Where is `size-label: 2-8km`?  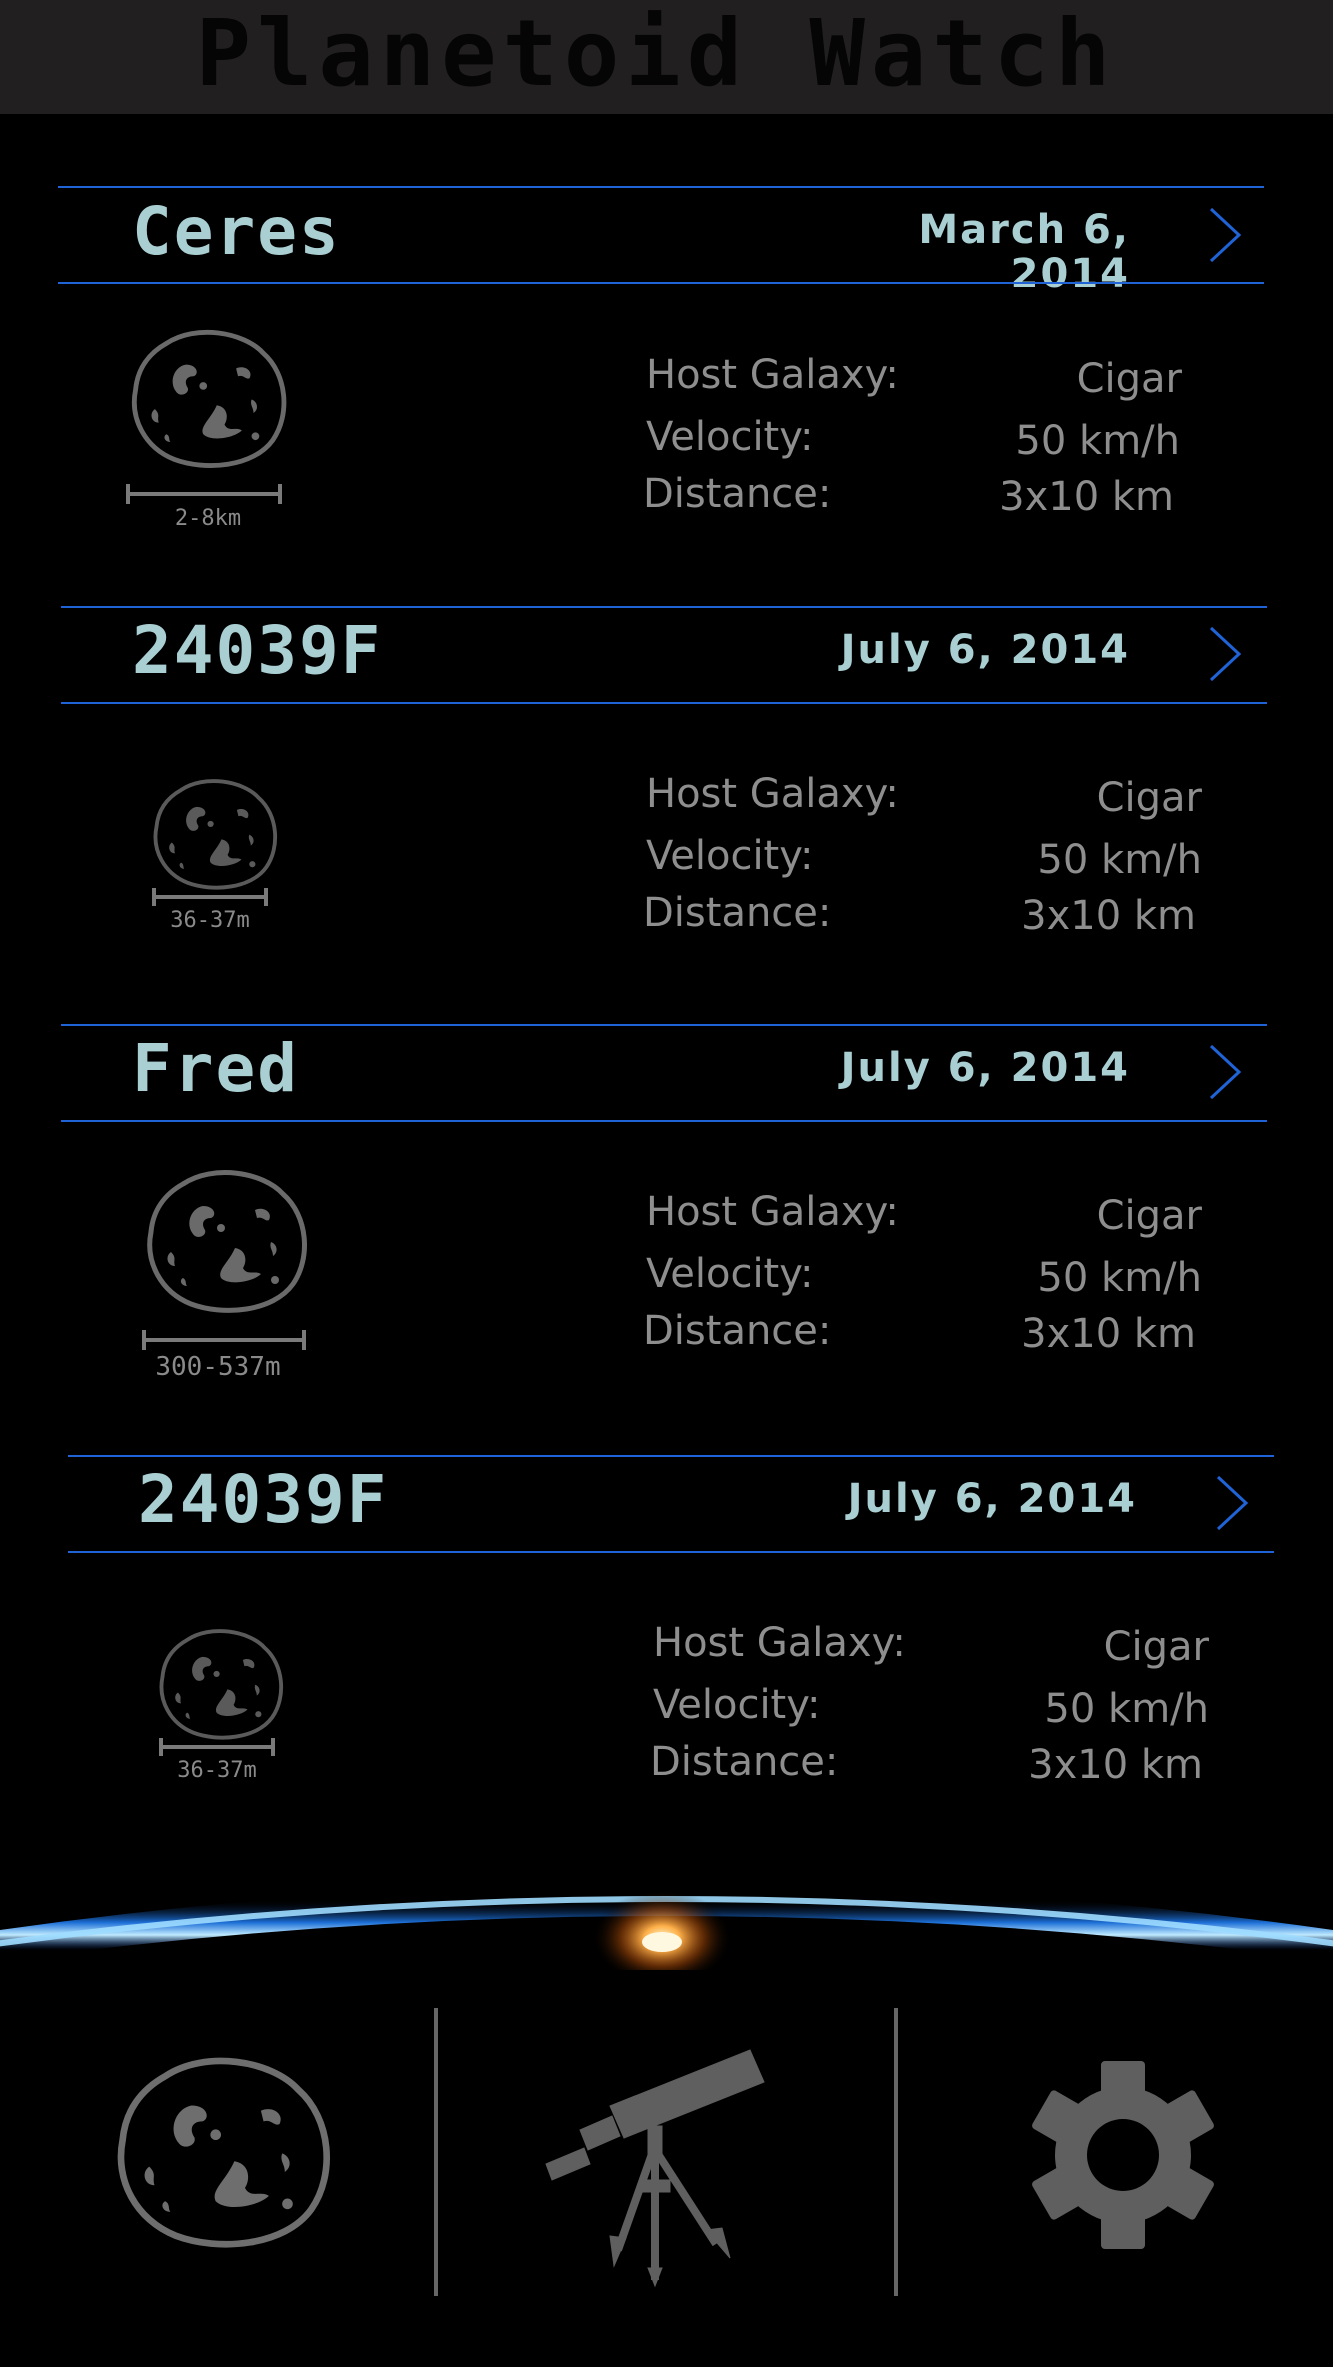 size-label: 2-8km is located at coordinates (208, 518).